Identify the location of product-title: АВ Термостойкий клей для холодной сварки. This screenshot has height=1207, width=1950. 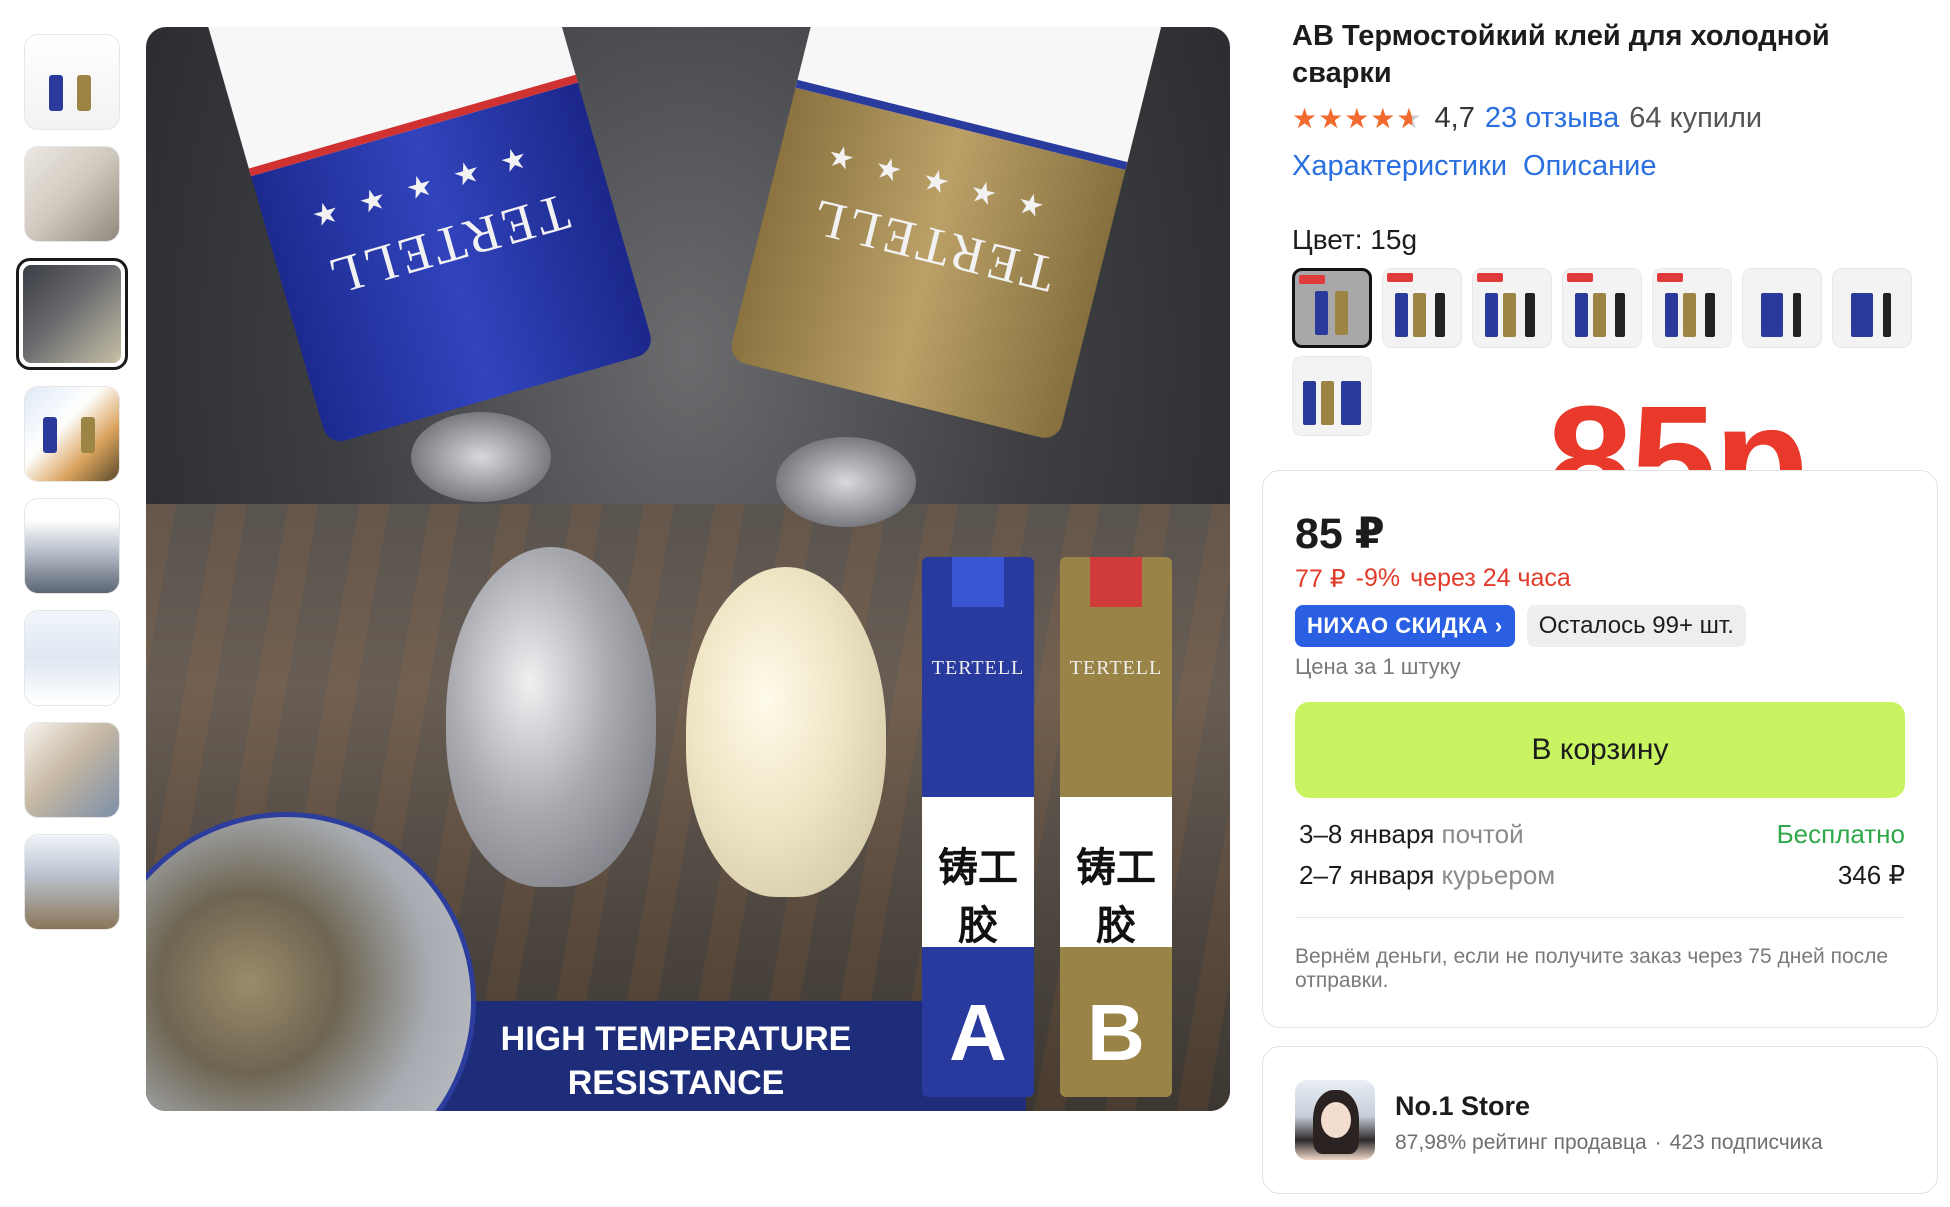
(1561, 54).